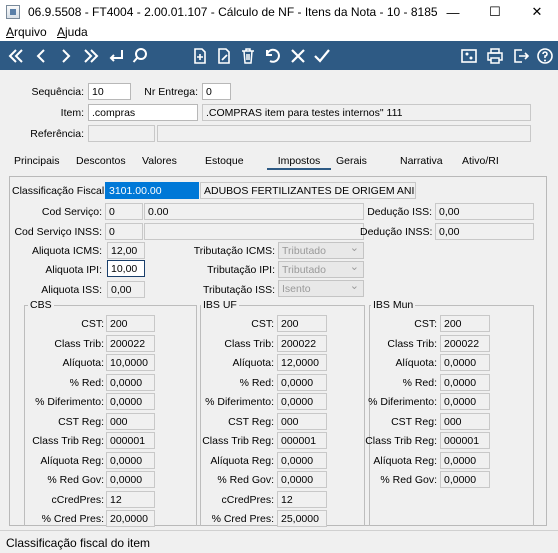 The height and width of the screenshot is (553, 558). I want to click on ibs-mun-row-field: 000, so click(465, 421).